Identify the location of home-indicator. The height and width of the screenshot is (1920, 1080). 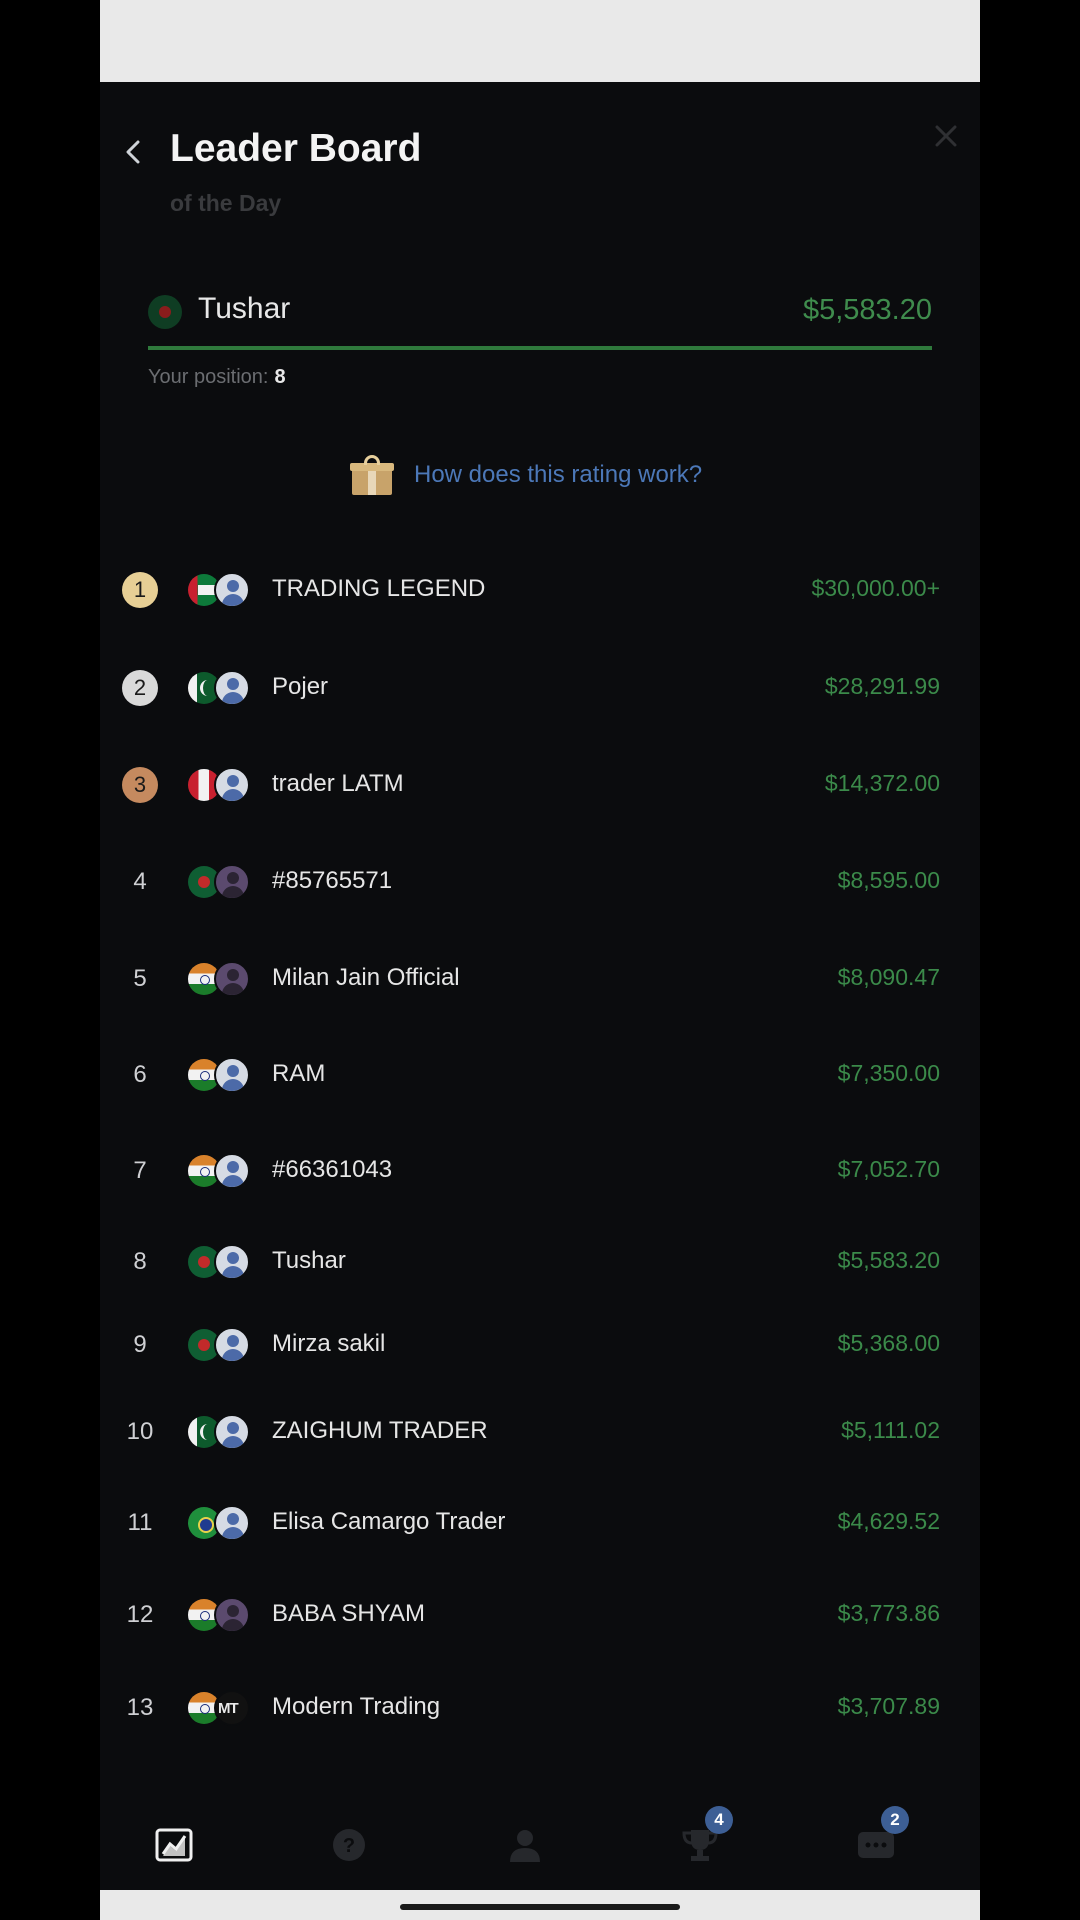
(540, 1907).